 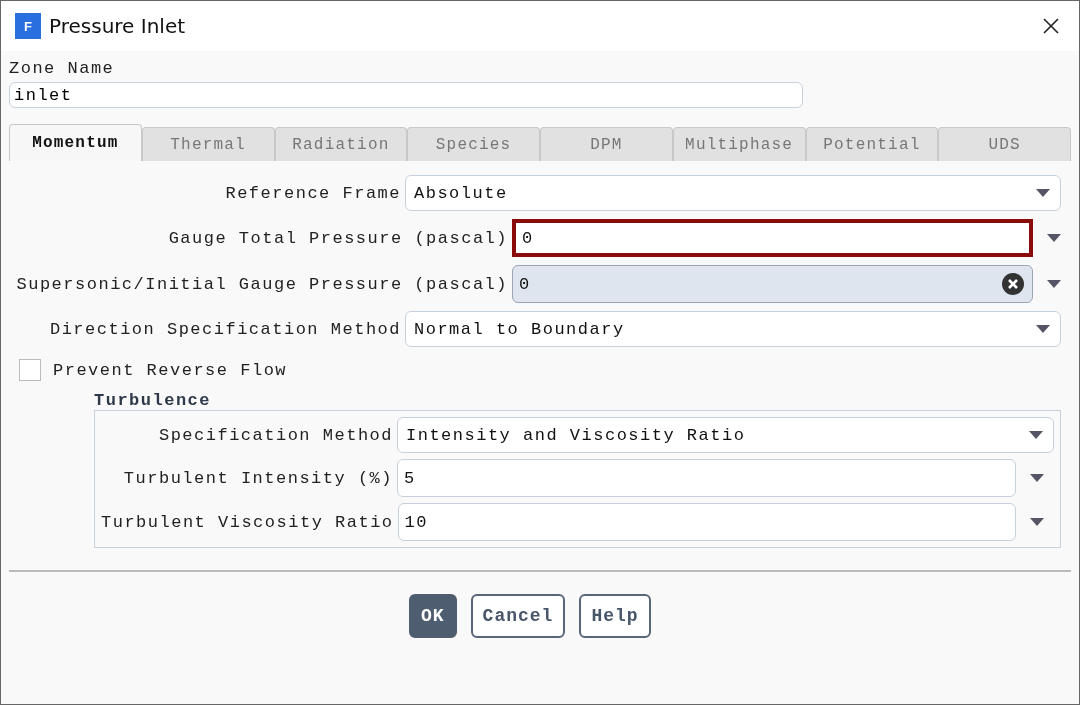 What do you see at coordinates (30, 370) in the screenshot?
I see `checkbox` at bounding box center [30, 370].